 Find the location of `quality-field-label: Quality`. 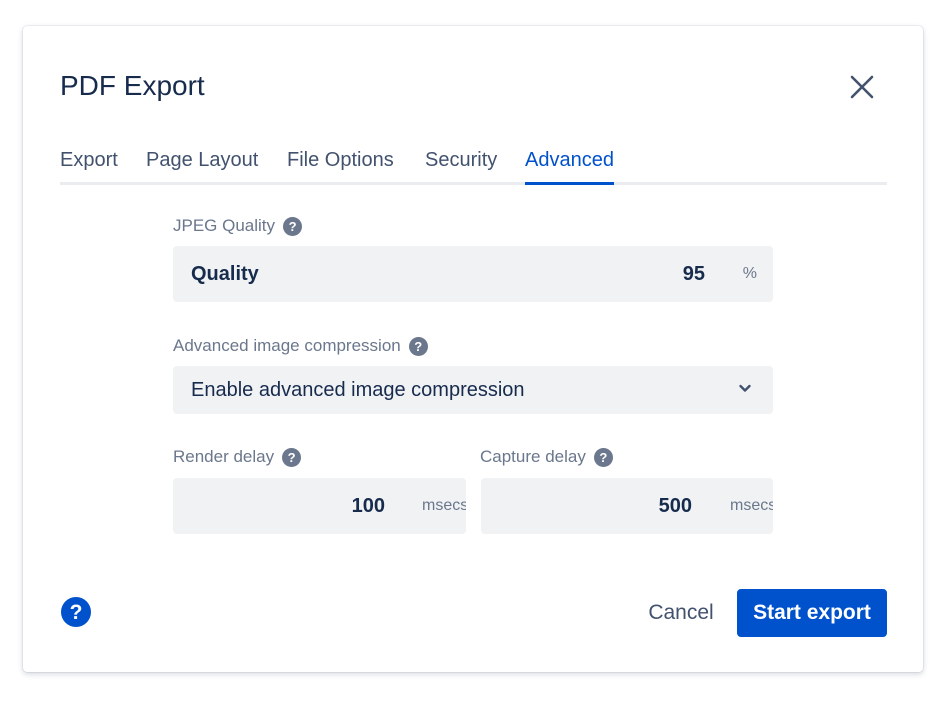

quality-field-label: Quality is located at coordinates (225, 274).